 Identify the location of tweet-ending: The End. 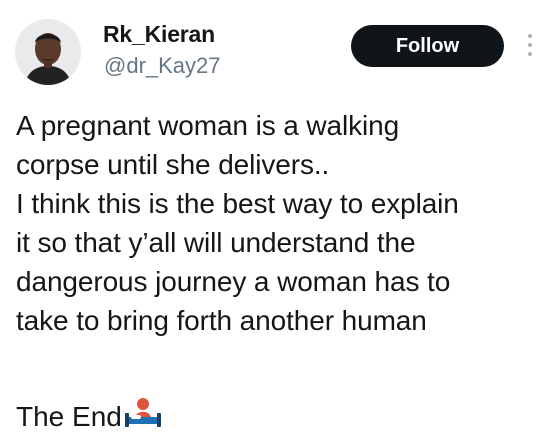
(89, 416).